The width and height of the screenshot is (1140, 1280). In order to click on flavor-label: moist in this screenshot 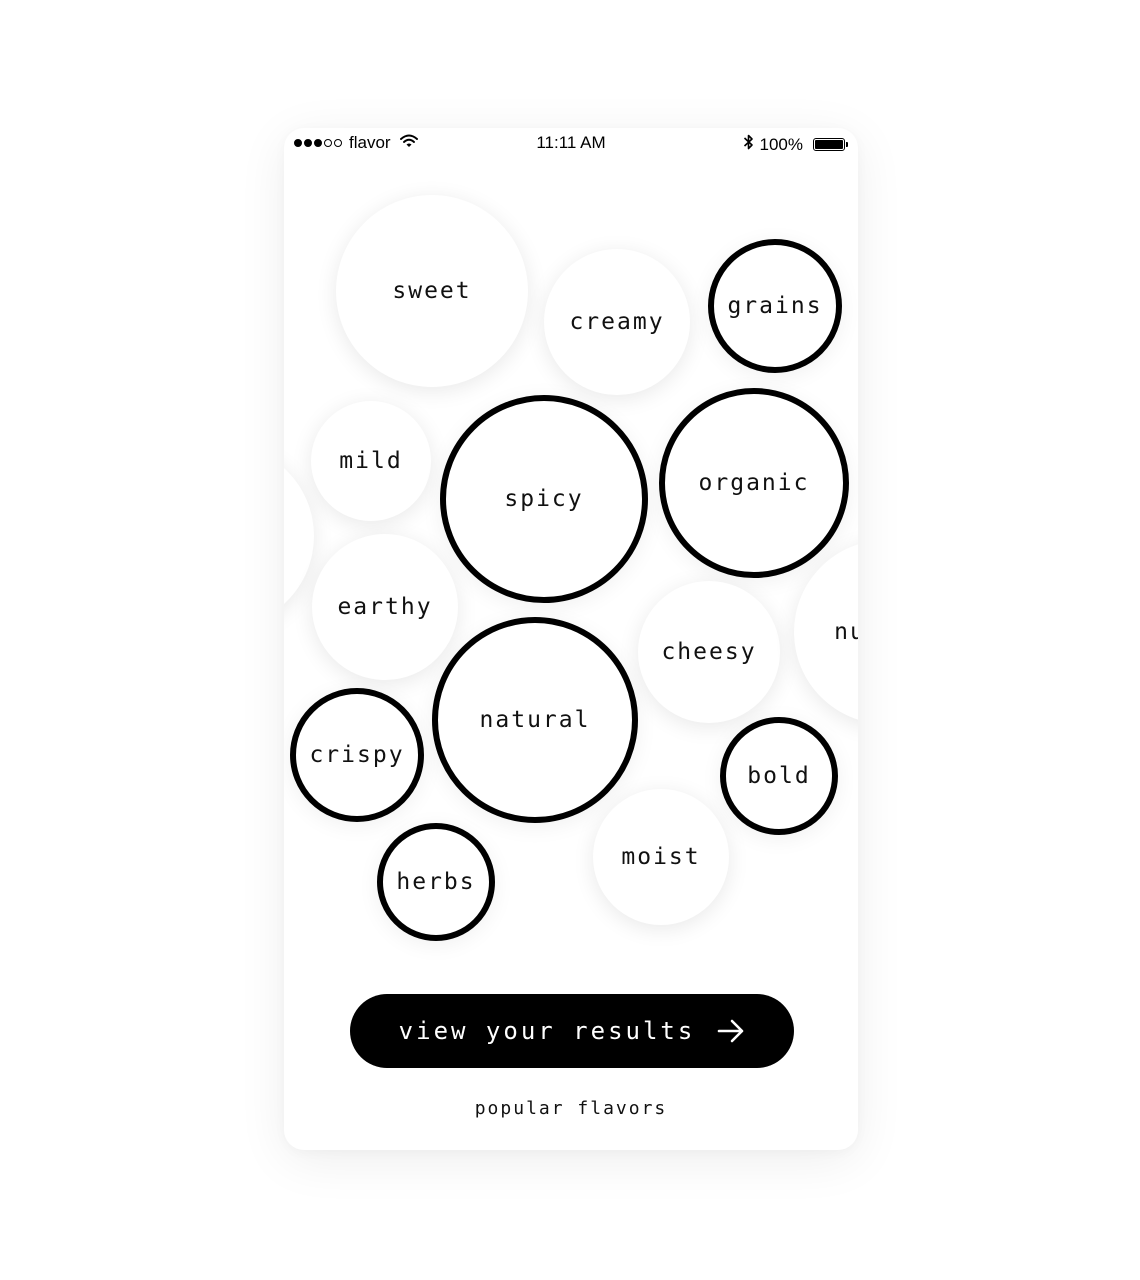, I will do `click(661, 857)`.